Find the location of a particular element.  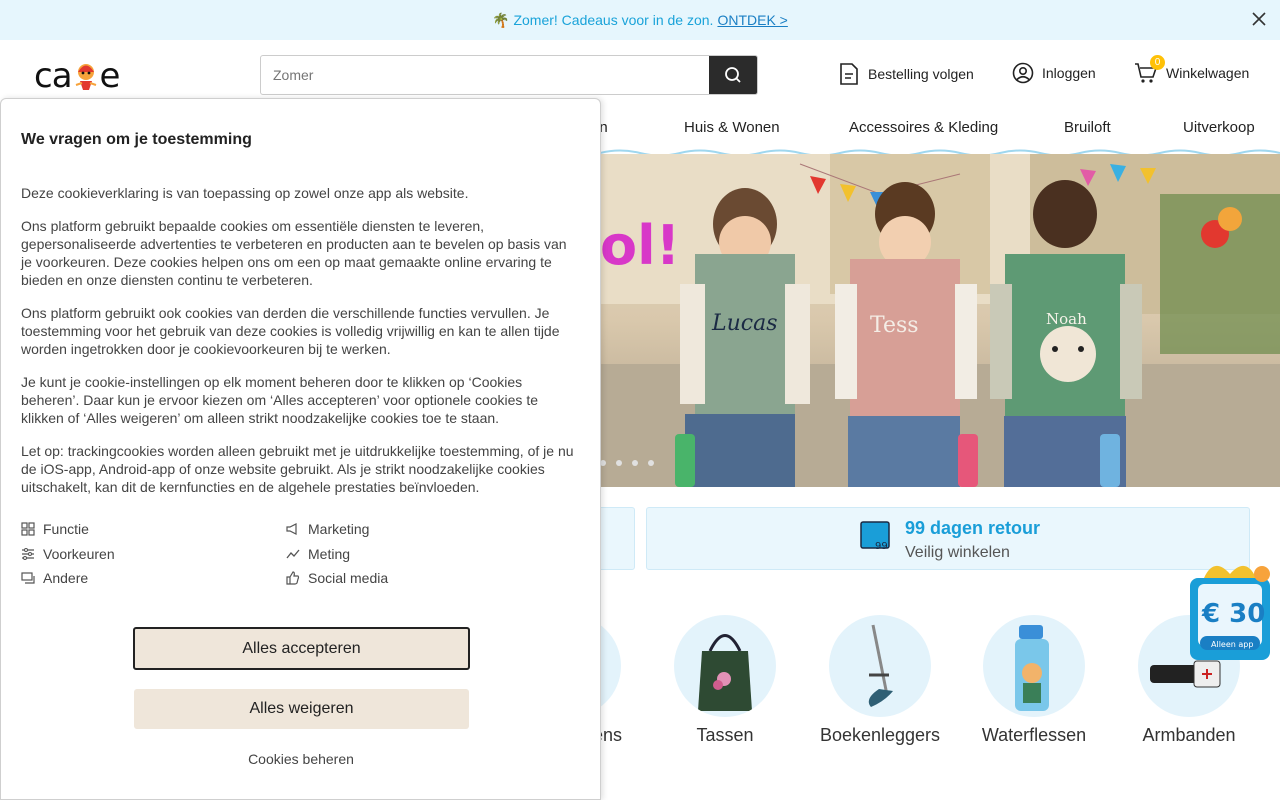

palm-emoji: 🌴 is located at coordinates (501, 19).